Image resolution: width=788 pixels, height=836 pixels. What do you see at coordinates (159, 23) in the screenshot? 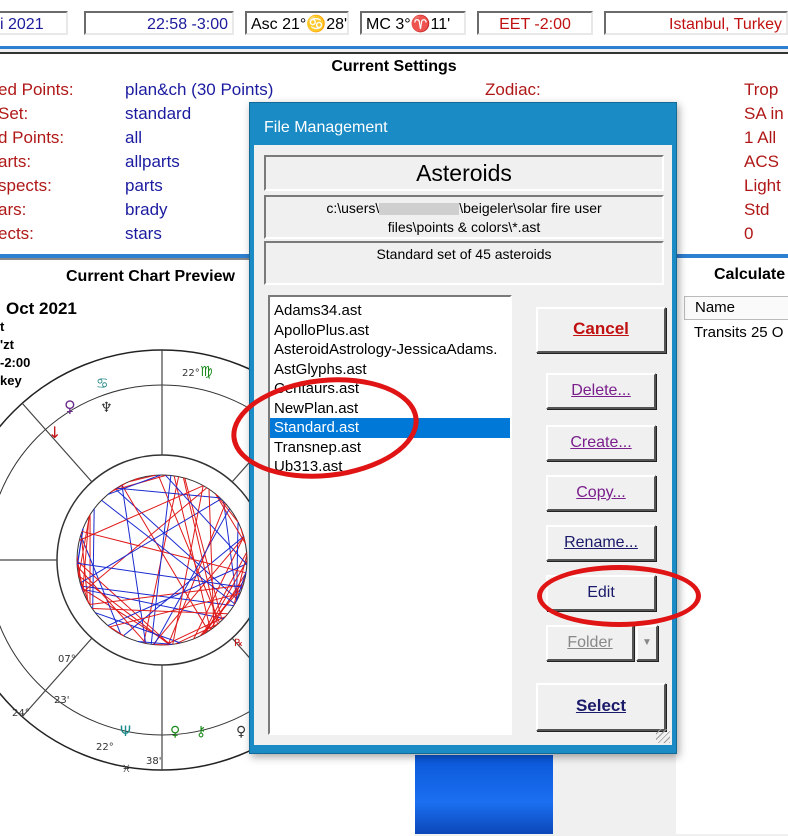
I see `time-field: 22:58 -3:00` at bounding box center [159, 23].